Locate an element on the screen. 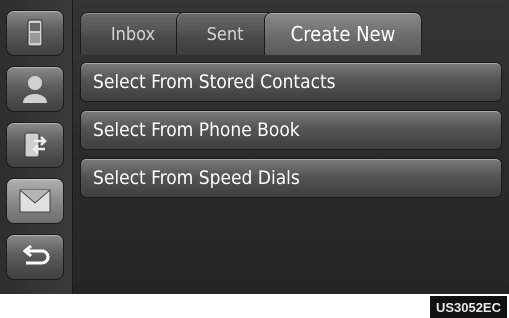 This screenshot has height=318, width=509. option-phone-book-label: Select From Phone Book is located at coordinates (196, 130).